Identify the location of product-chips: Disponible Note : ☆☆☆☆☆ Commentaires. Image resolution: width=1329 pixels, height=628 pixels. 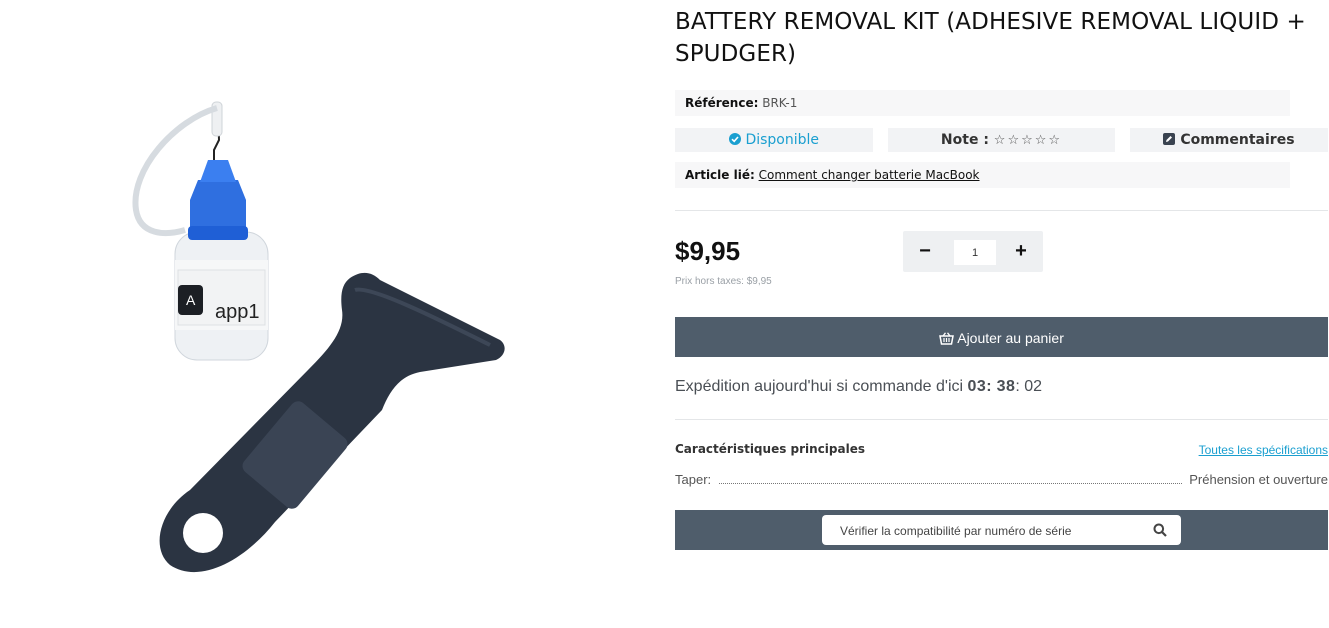
(1001, 140).